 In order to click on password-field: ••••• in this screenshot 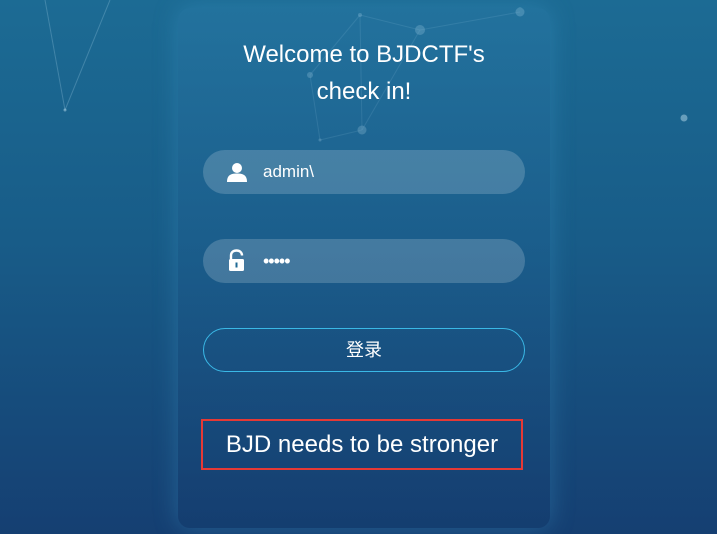, I will do `click(364, 261)`.